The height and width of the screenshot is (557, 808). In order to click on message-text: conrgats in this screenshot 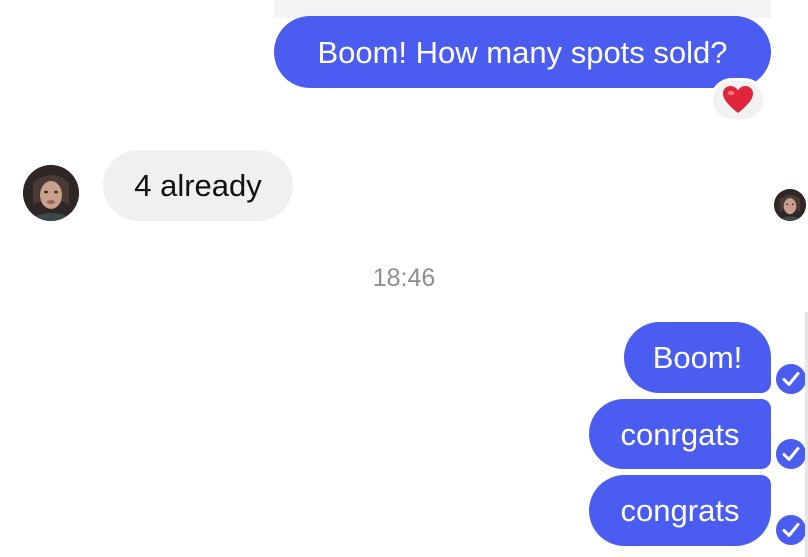, I will do `click(680, 434)`.